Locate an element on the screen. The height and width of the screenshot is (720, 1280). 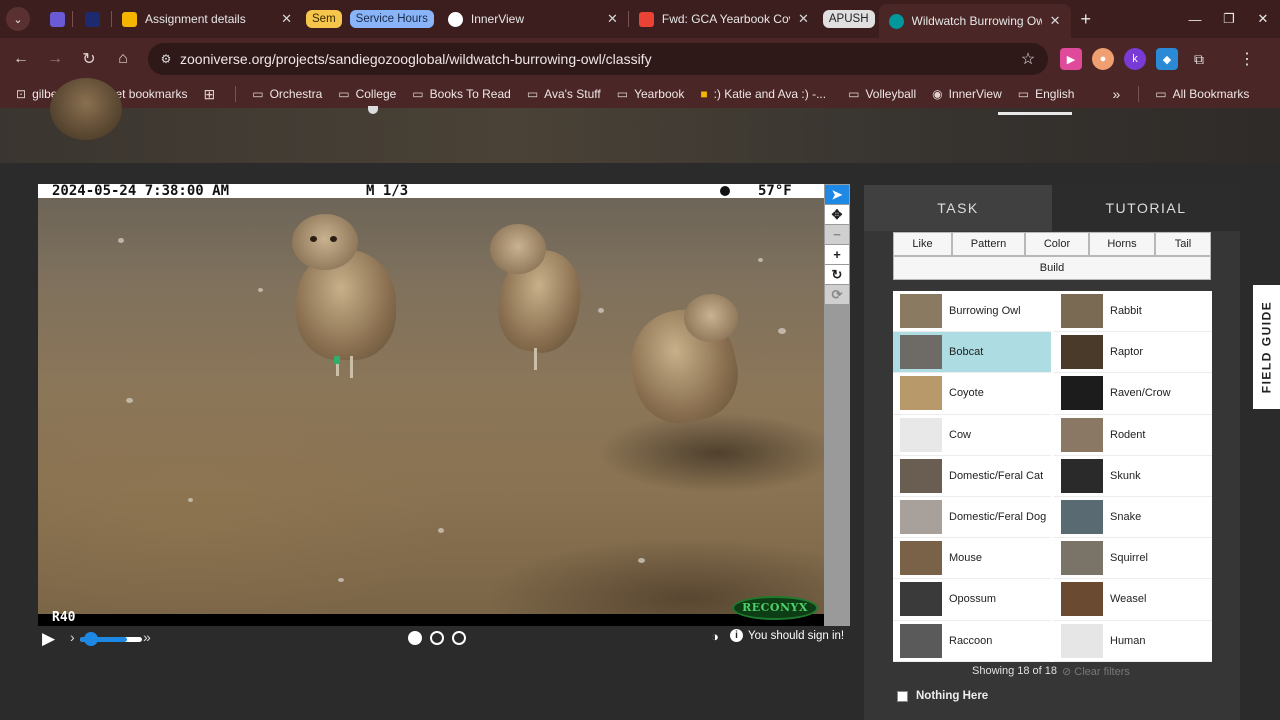
back-icon: ← is located at coordinates (21, 59).